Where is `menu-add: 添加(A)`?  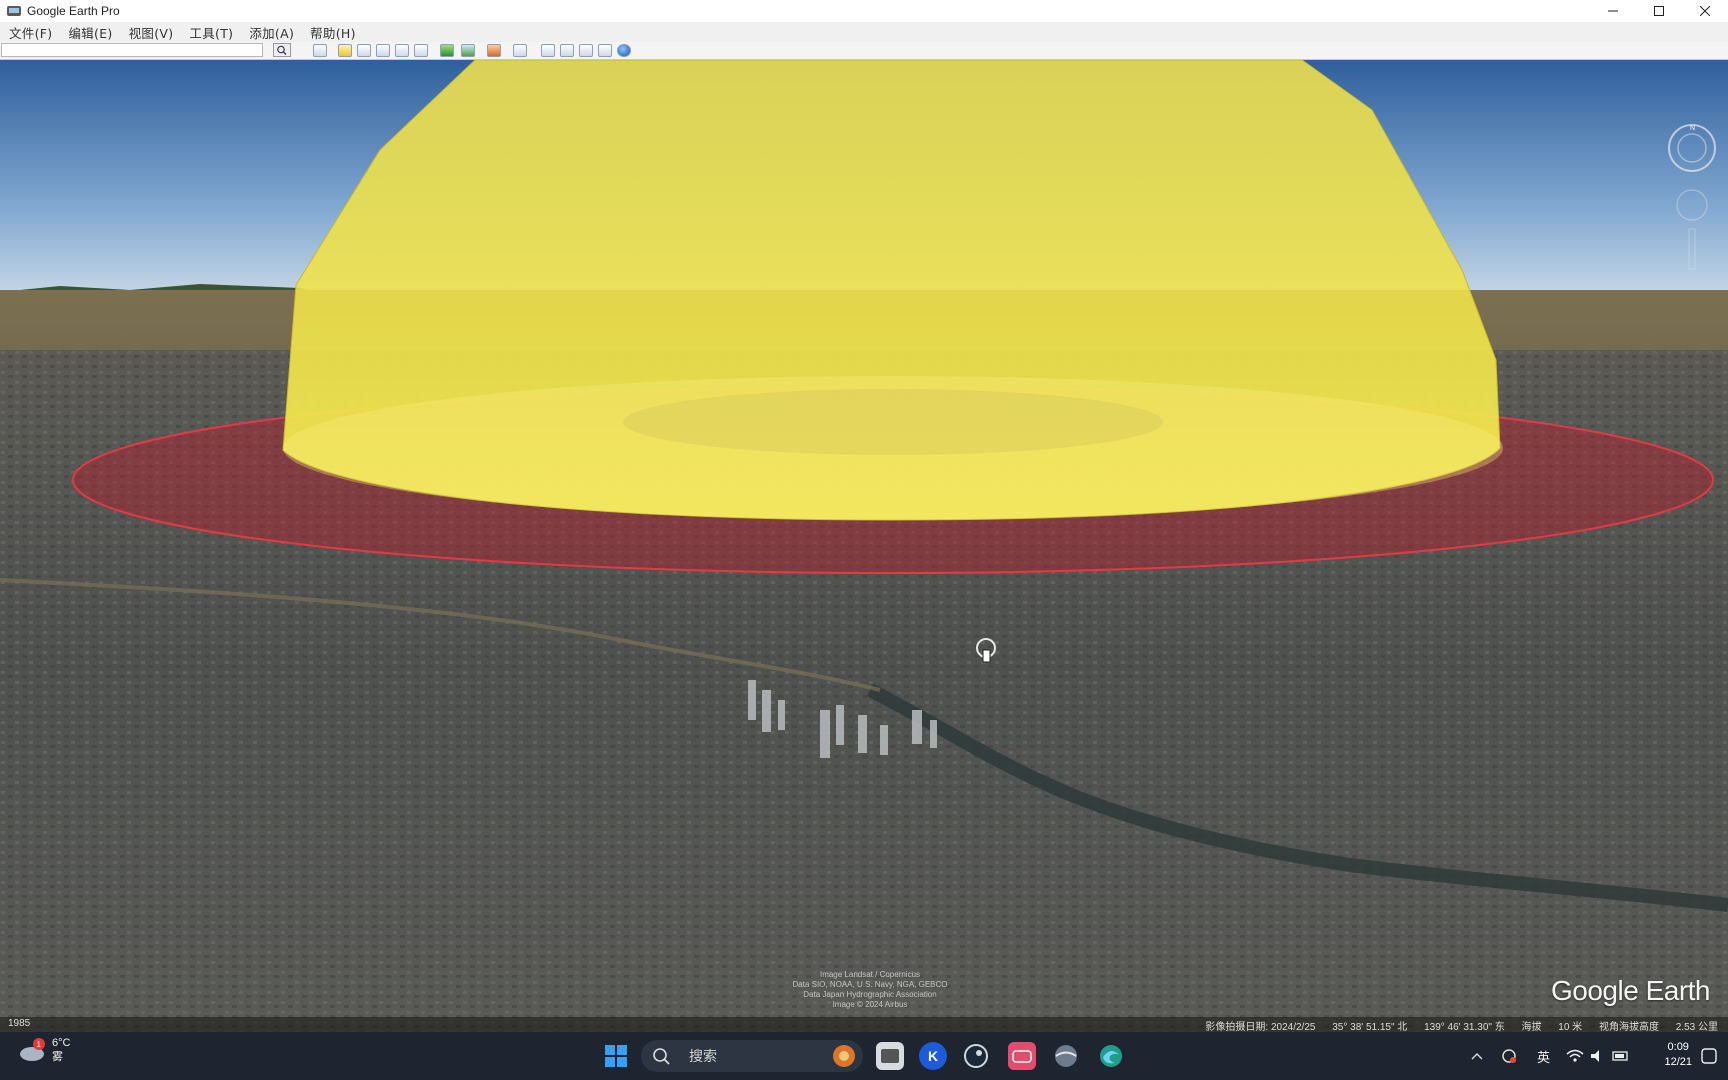 menu-add: 添加(A) is located at coordinates (270, 32).